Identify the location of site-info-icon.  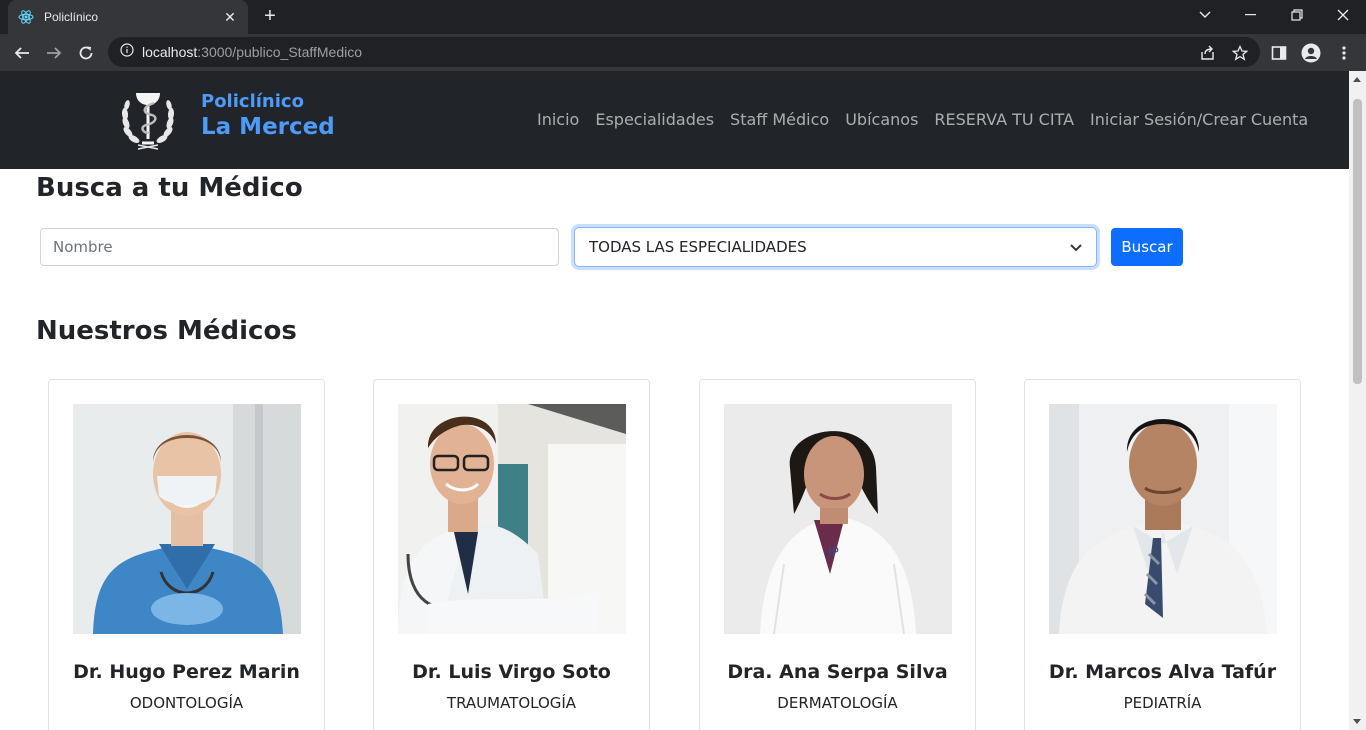
(127, 52).